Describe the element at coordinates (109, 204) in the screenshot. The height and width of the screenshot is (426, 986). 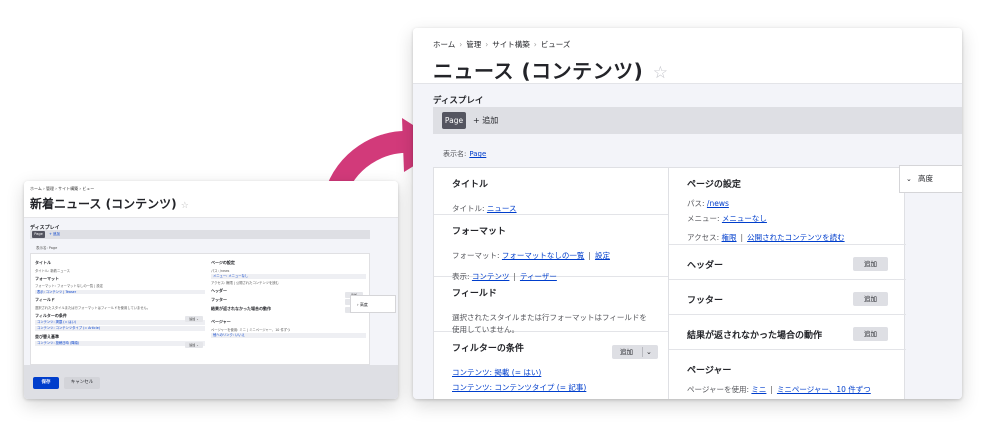
I see `page-title: 新着ニュース (コンテンツ) ☆` at that location.